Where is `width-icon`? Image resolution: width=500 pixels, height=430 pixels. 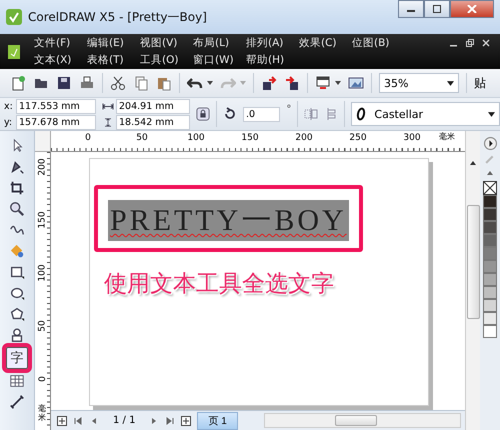
width-icon is located at coordinates (108, 106).